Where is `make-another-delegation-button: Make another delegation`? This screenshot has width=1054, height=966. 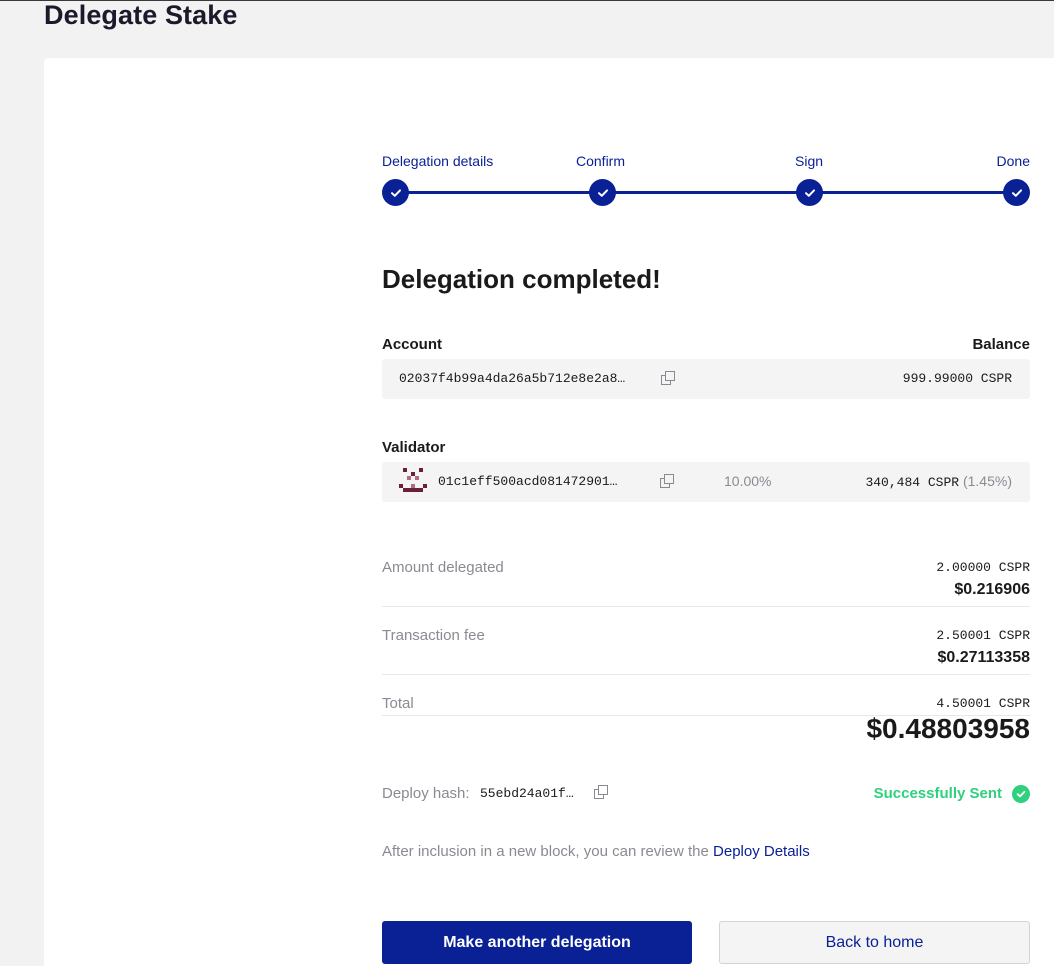
make-another-delegation-button: Make another delegation is located at coordinates (537, 942).